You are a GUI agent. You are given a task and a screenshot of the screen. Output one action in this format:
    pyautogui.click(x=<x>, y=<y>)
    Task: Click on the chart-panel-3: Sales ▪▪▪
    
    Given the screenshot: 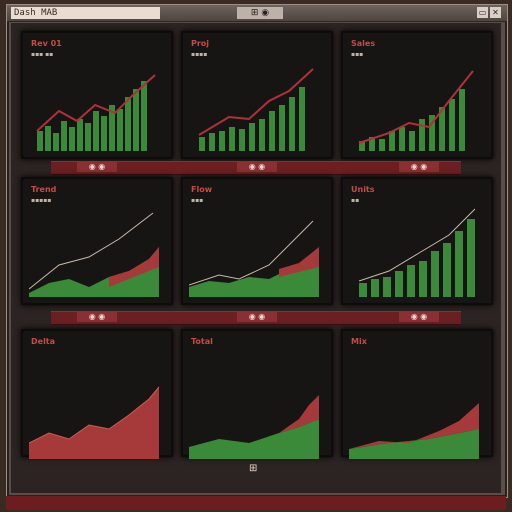 What is the action you would take?
    pyautogui.click(x=417, y=95)
    